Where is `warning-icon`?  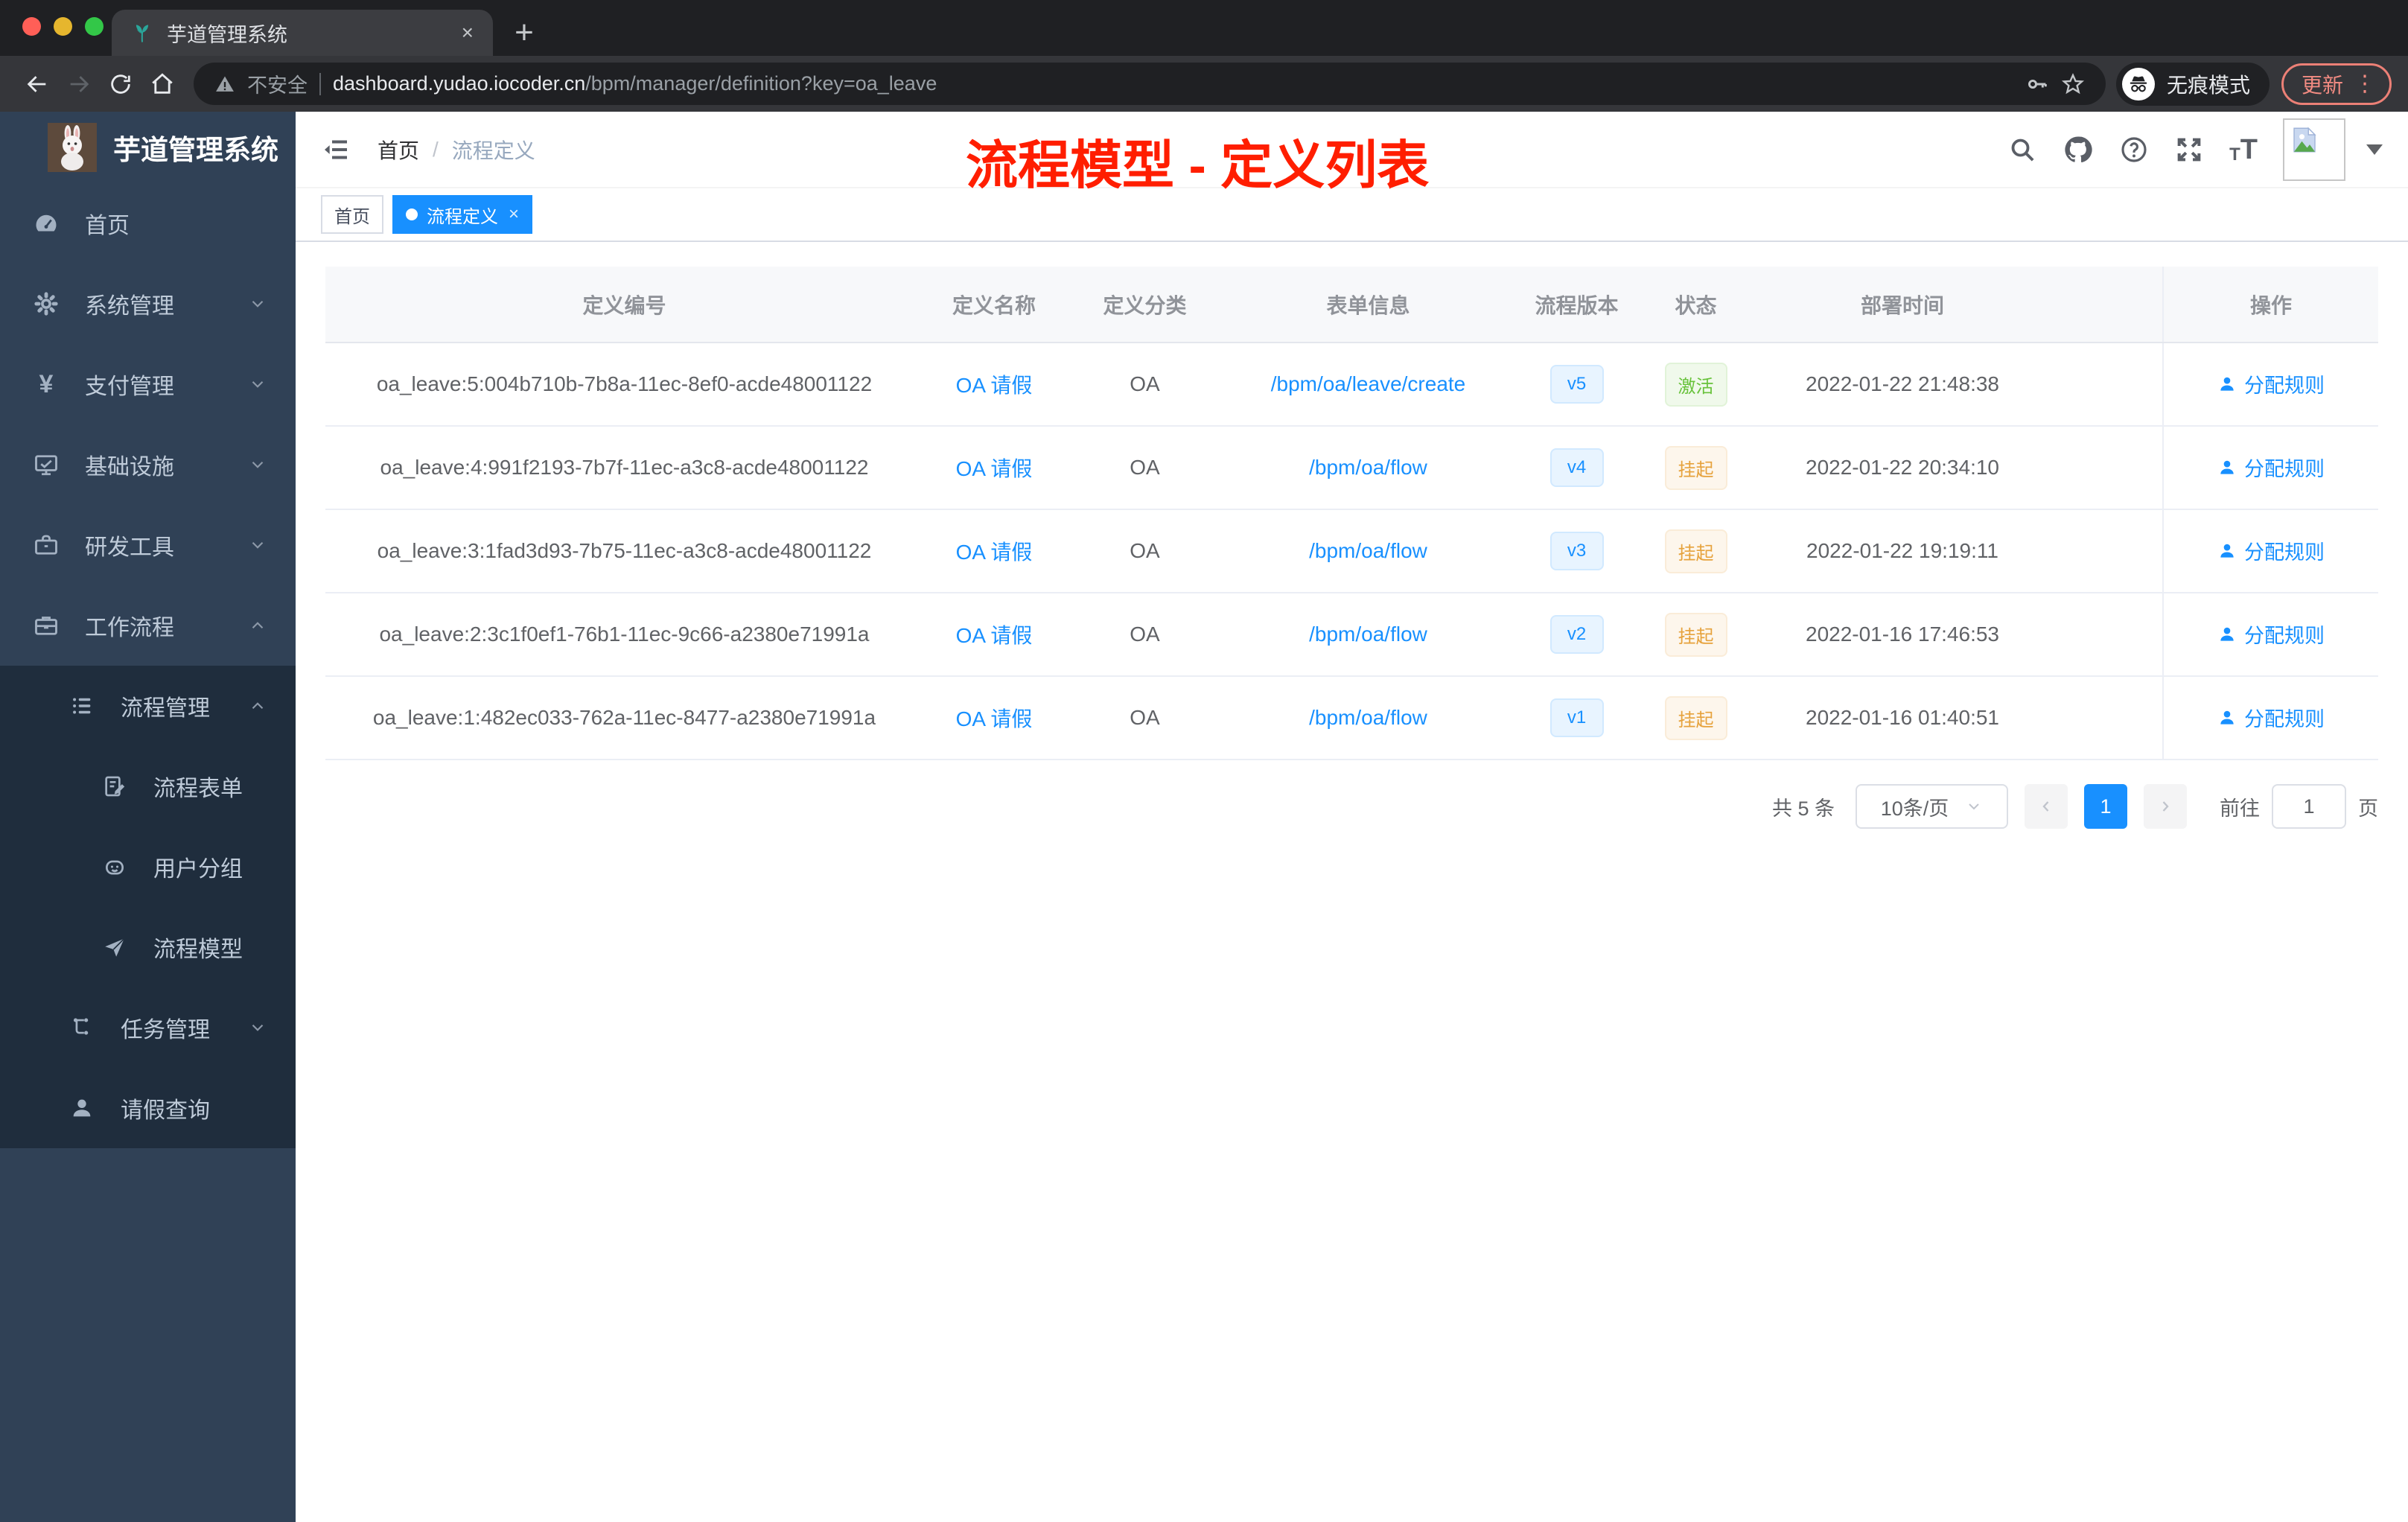 warning-icon is located at coordinates (224, 84).